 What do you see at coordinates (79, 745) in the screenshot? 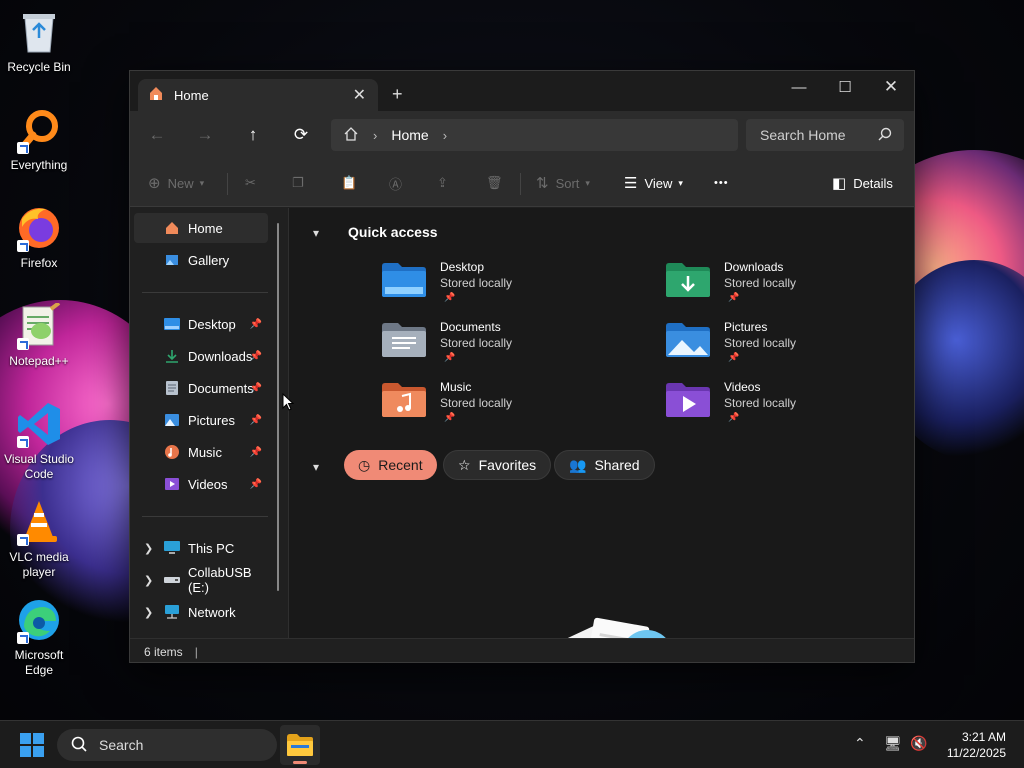
I see `search-icon` at bounding box center [79, 745].